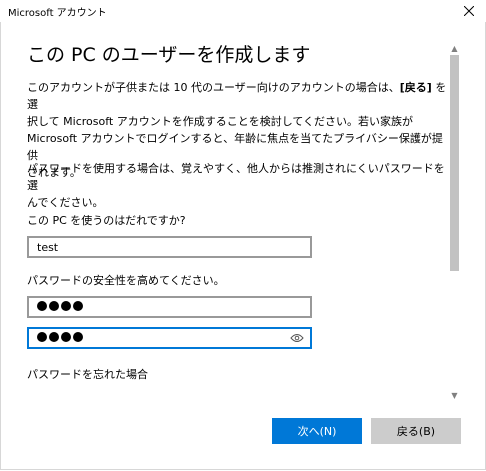 The height and width of the screenshot is (471, 486). Describe the element at coordinates (169, 247) in the screenshot. I see `username-input: test` at that location.